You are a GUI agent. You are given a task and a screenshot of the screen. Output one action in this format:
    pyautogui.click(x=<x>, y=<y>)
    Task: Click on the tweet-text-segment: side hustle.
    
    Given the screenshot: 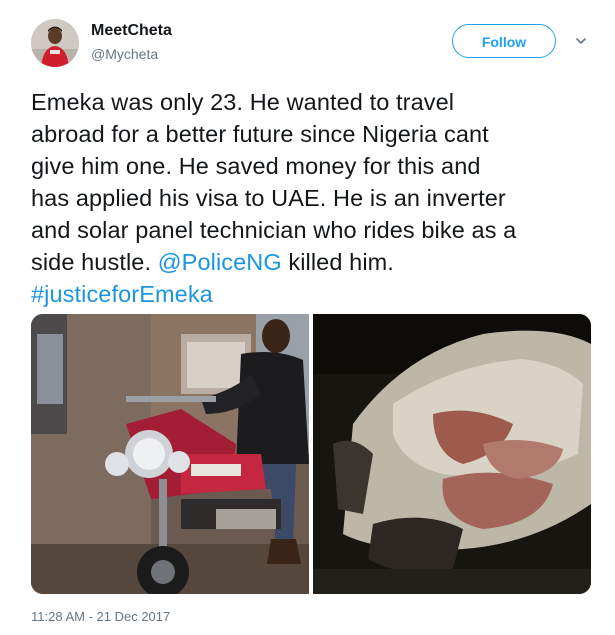 What is the action you would take?
    pyautogui.click(x=94, y=262)
    